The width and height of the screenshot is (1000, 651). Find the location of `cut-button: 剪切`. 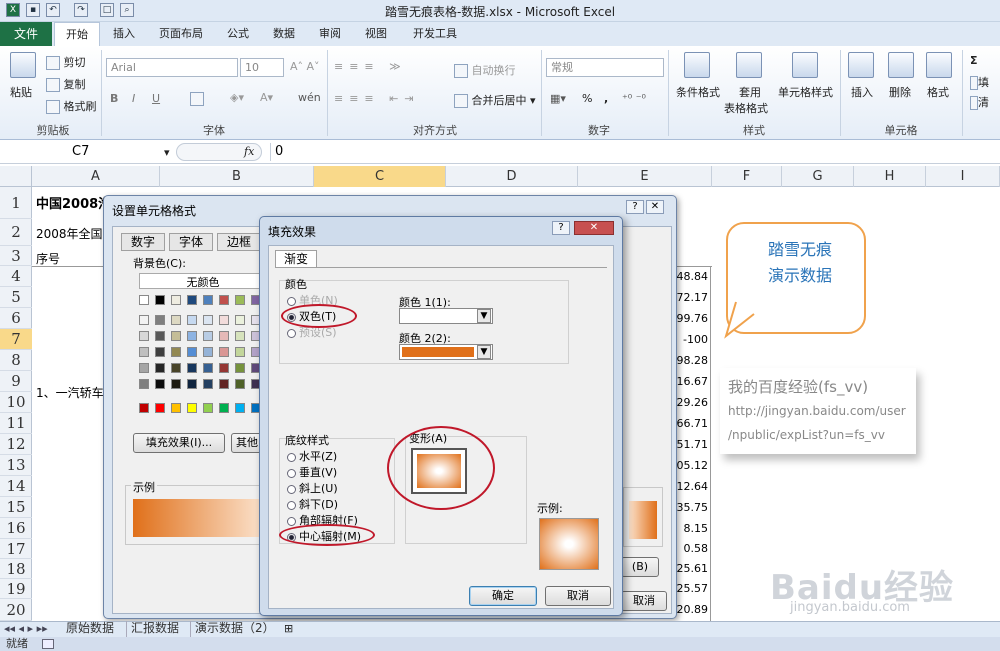

cut-button: 剪切 is located at coordinates (66, 62).